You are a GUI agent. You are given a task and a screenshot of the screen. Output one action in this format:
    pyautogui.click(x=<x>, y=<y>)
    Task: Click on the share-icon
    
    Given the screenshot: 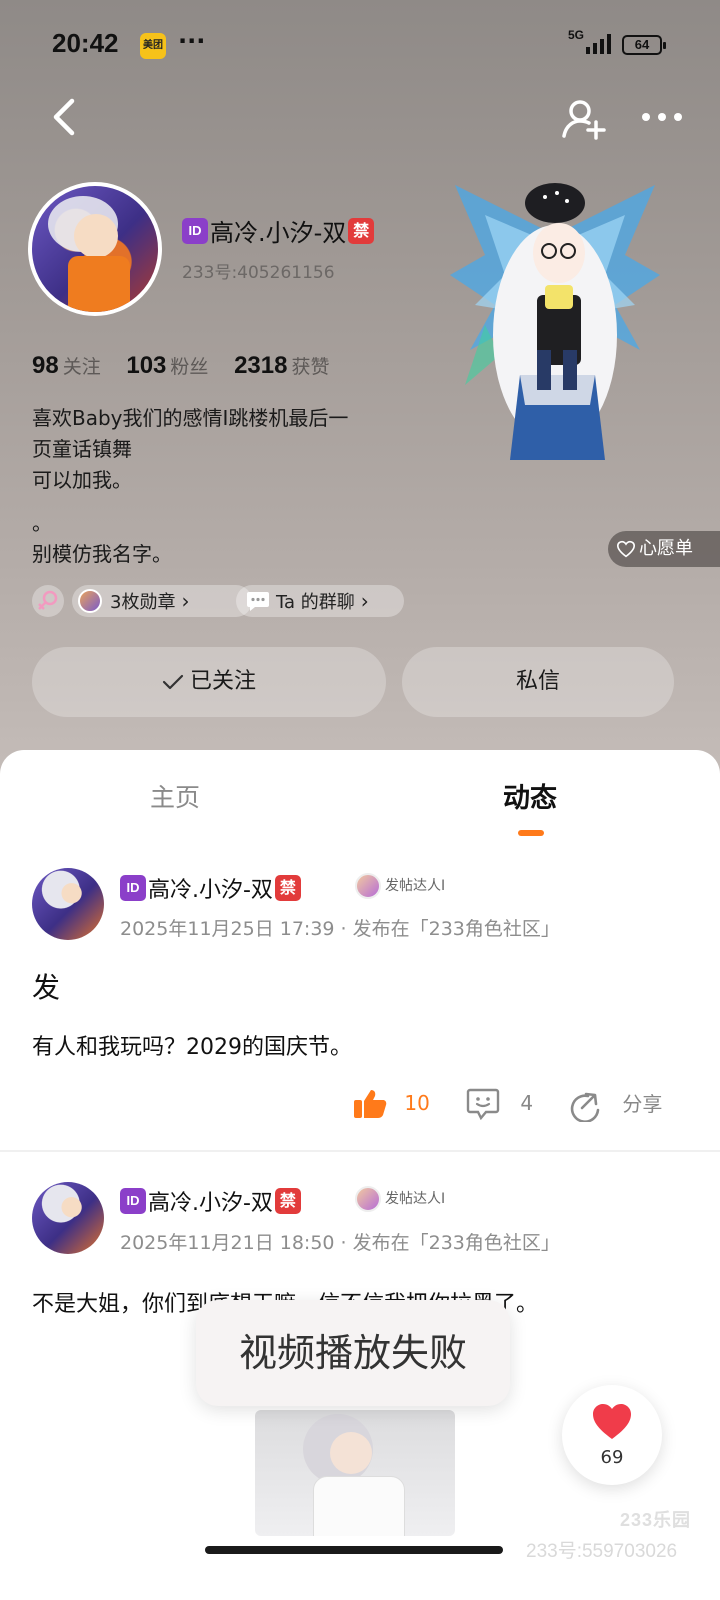 What is the action you would take?
    pyautogui.click(x=585, y=1107)
    